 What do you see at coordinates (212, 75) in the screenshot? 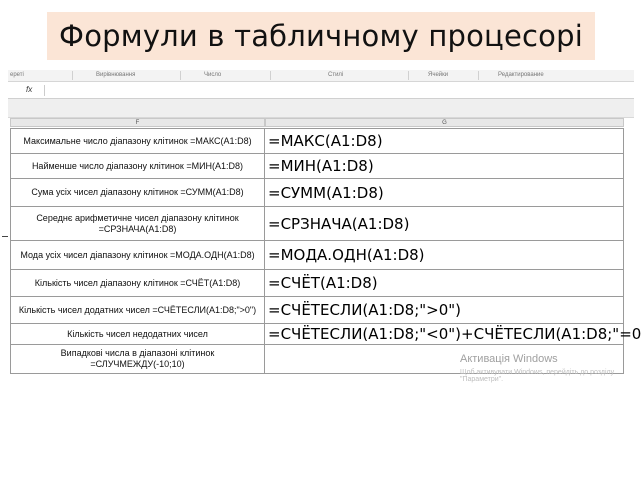
I see `ribbon-group-number: Число` at bounding box center [212, 75].